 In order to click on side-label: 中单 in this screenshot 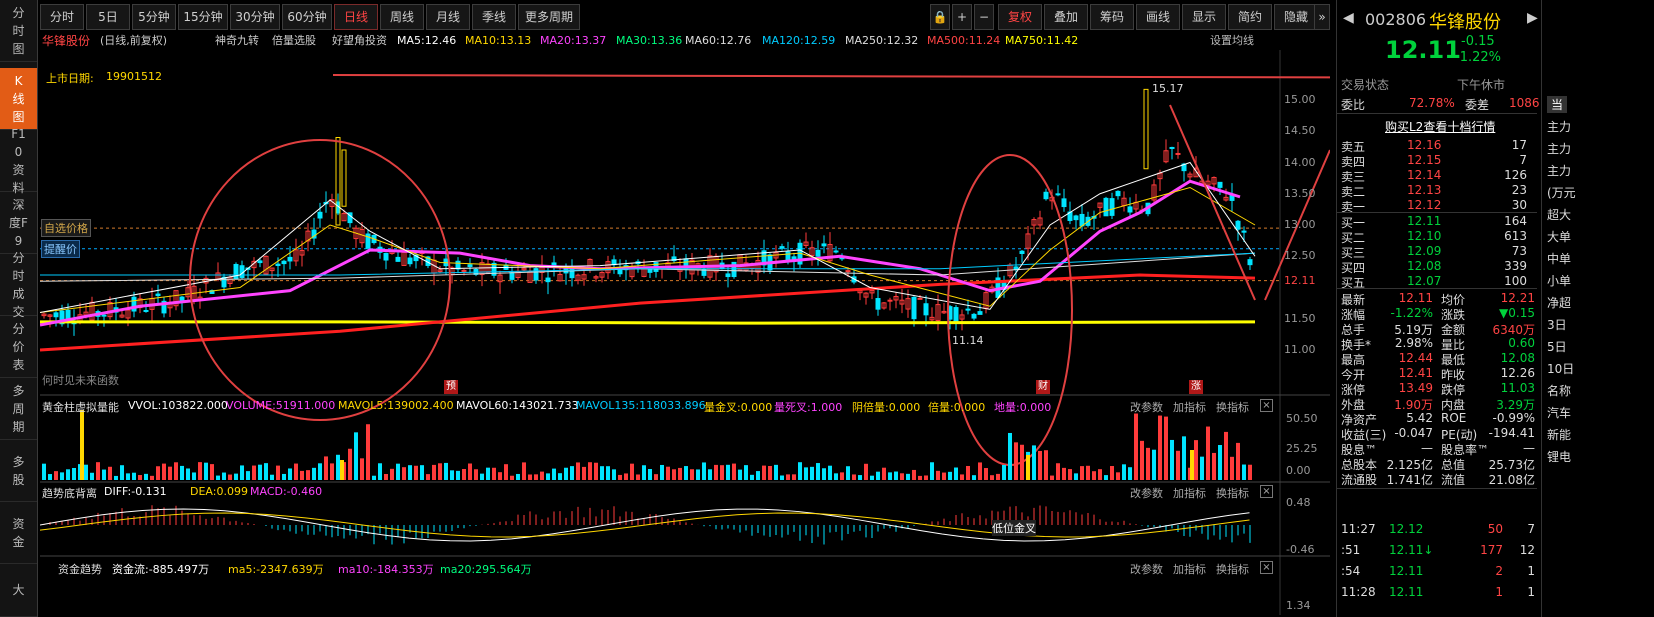, I will do `click(1559, 259)`.